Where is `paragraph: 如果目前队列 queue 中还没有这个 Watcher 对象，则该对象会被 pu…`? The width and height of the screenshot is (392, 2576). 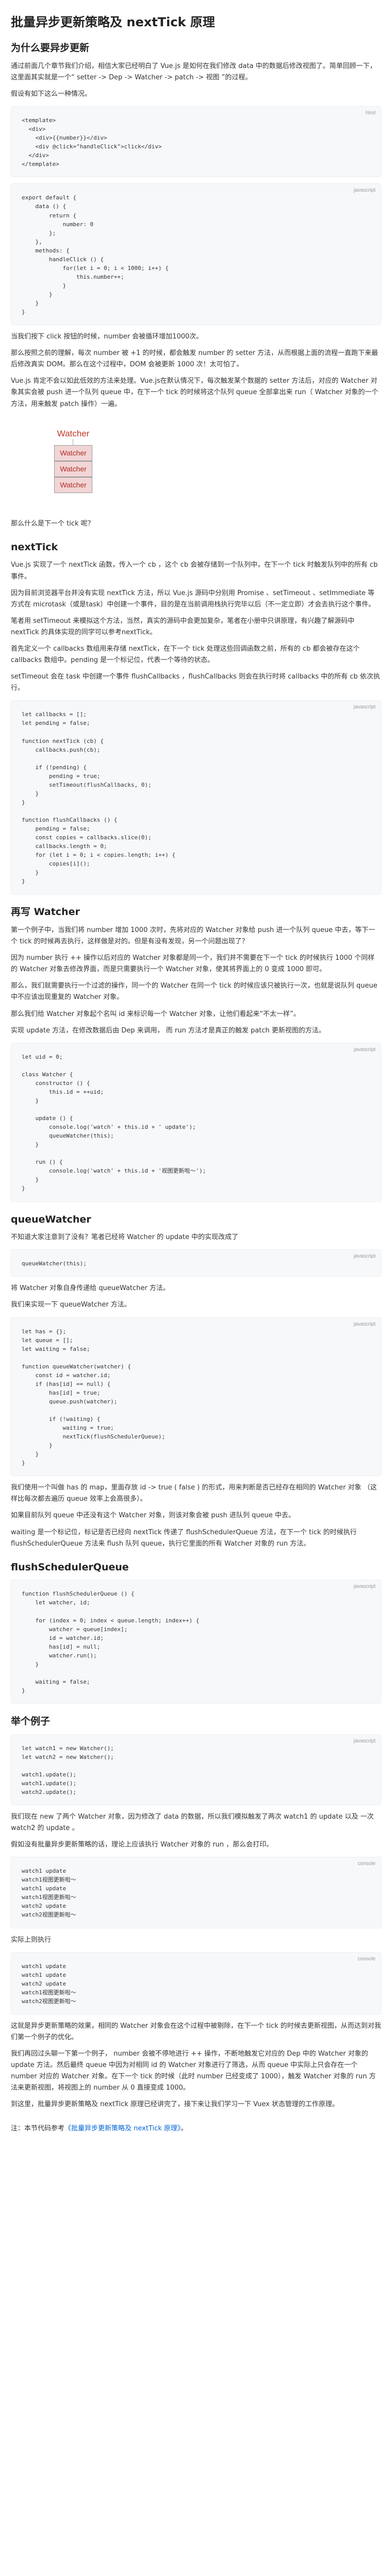 paragraph: 如果目前队列 queue 中还没有这个 Watcher 对象，则该对象会被 pu… is located at coordinates (153, 1516).